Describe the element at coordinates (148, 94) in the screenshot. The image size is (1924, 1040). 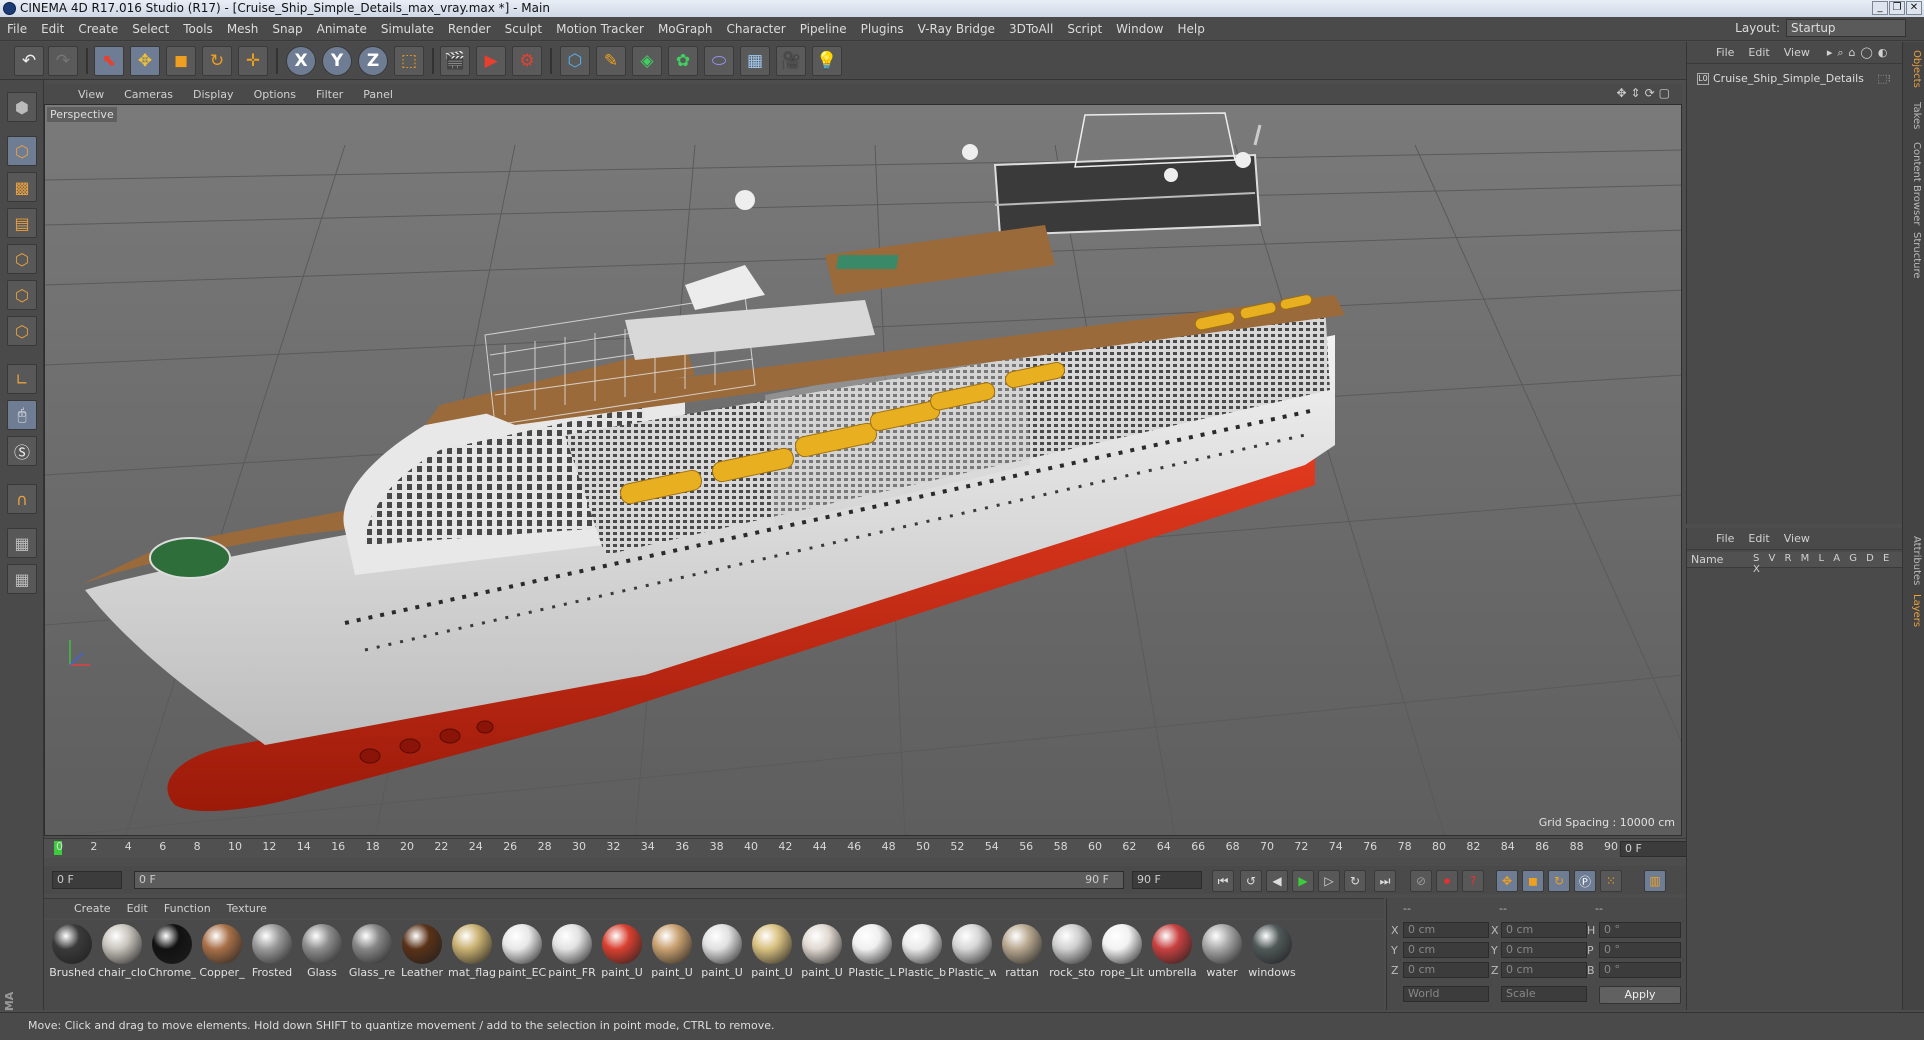
I see `viewport-menu-cameras: Cameras` at that location.